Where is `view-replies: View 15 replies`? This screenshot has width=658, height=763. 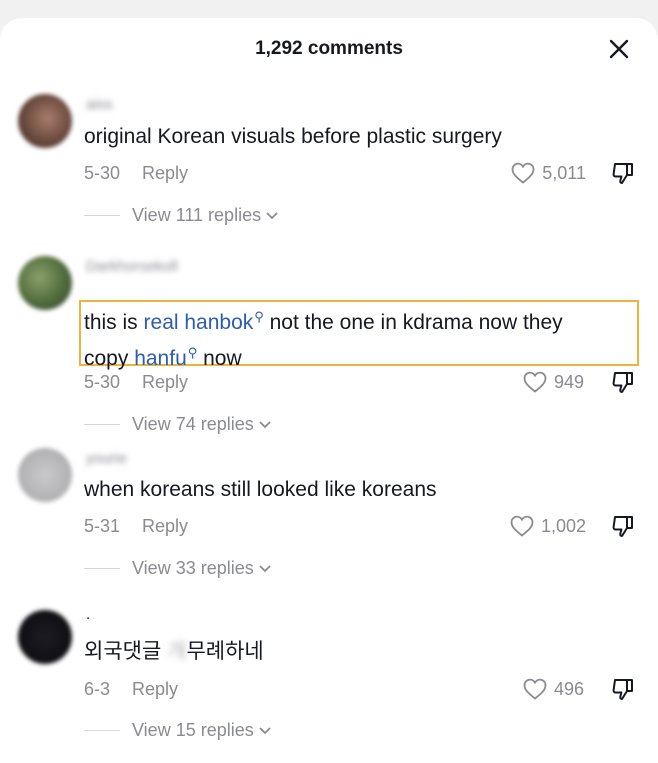 view-replies: View 15 replies is located at coordinates (178, 730).